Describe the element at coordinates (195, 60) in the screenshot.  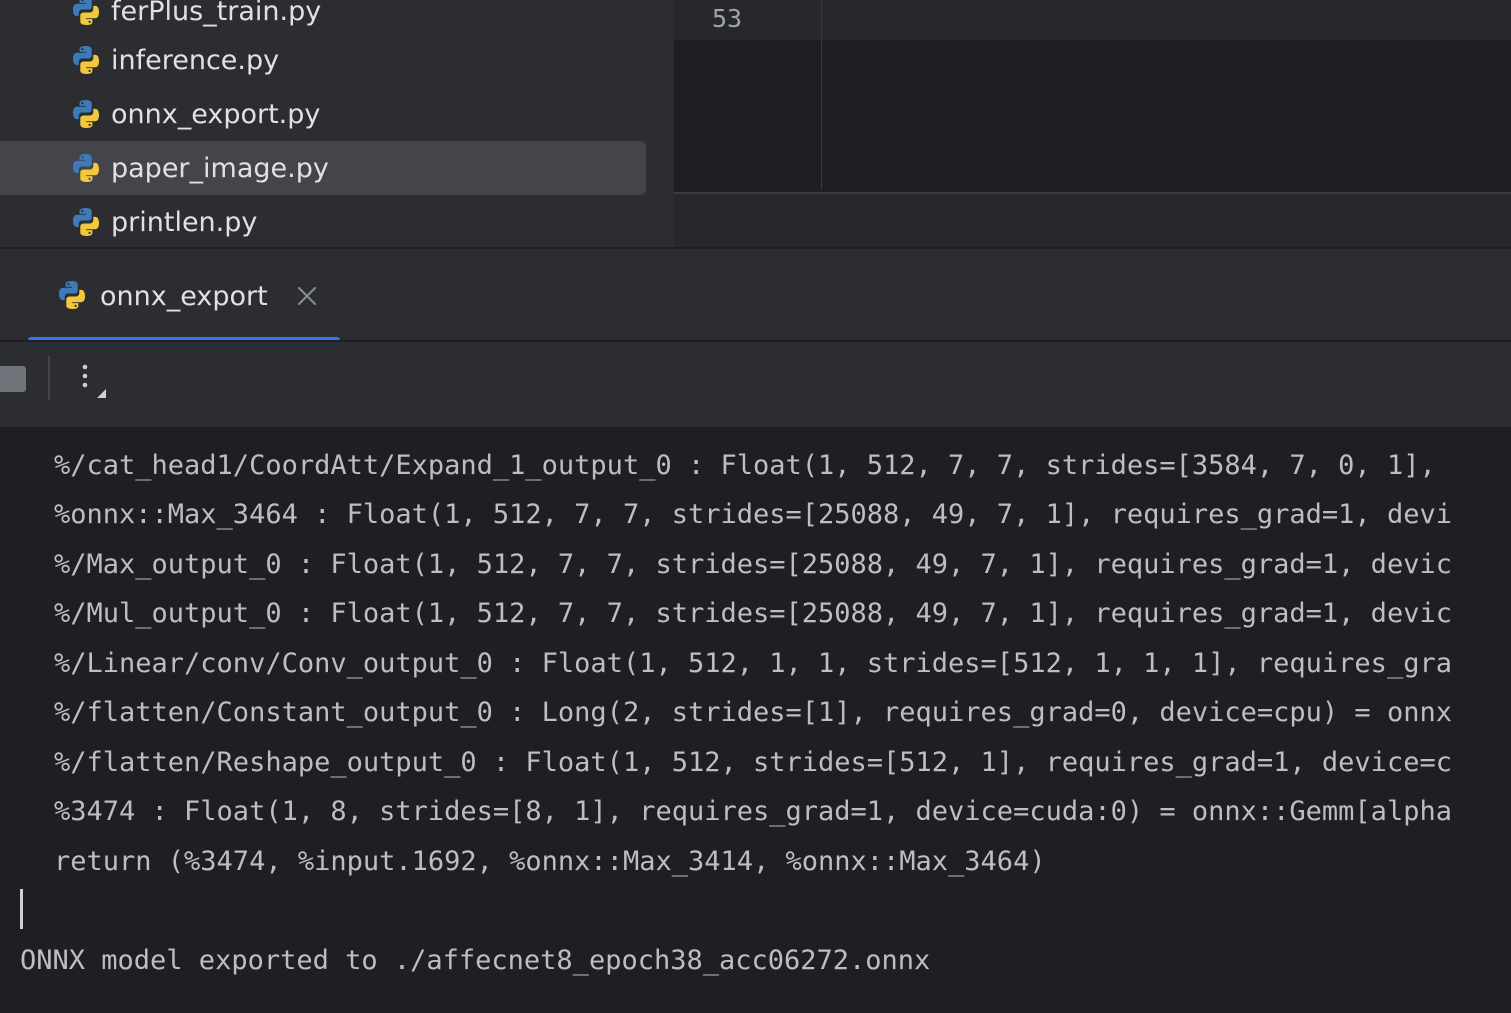
I see `tree-item-label: inference.py` at that location.